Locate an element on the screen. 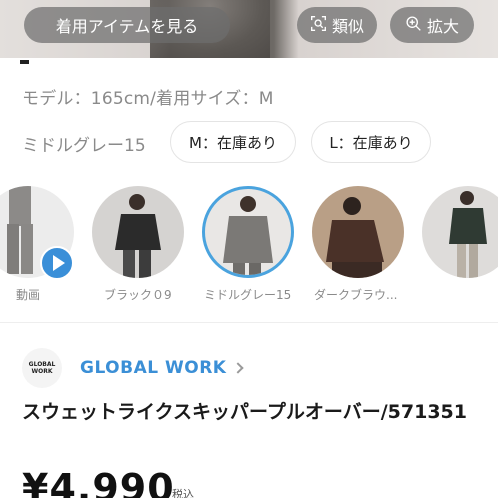 Image resolution: width=498 pixels, height=498 pixels. play-video-icon is located at coordinates (57, 263).